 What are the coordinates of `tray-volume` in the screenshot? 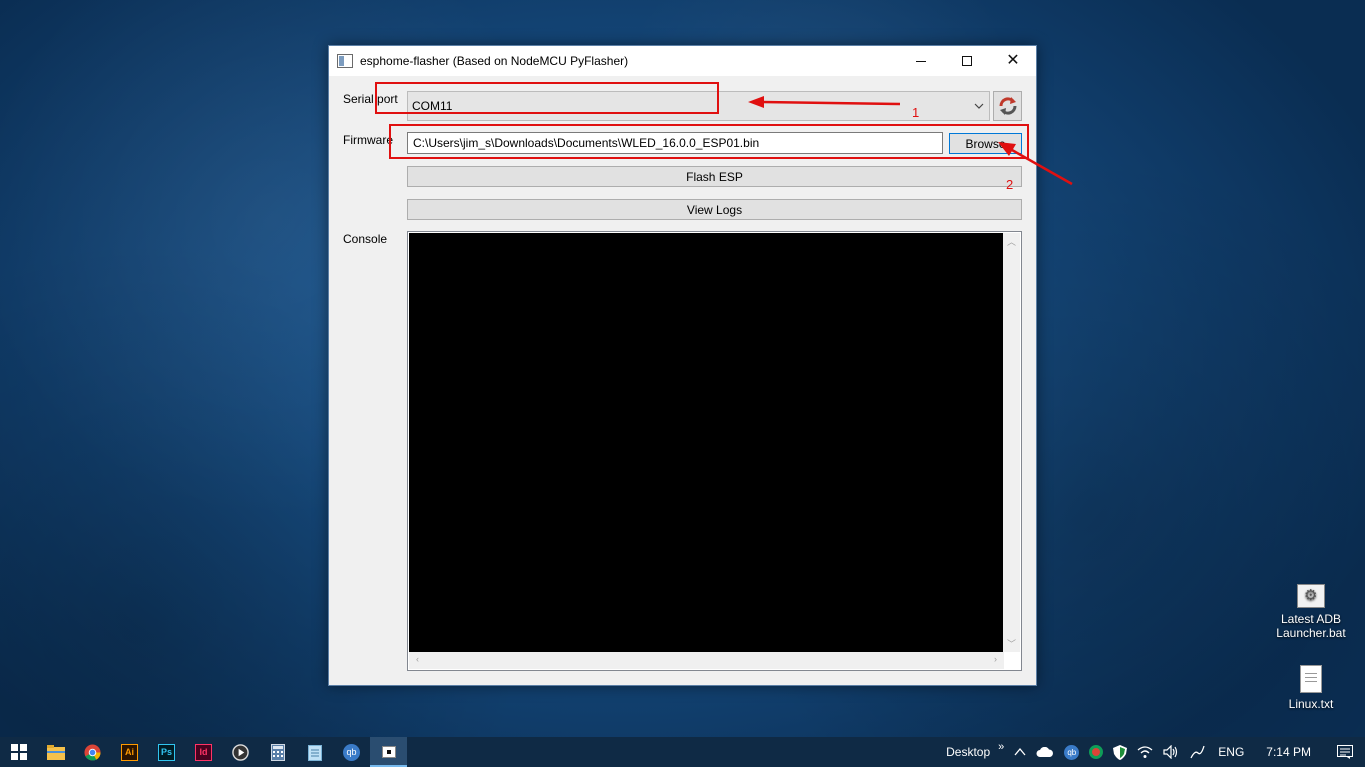 It's located at (1171, 752).